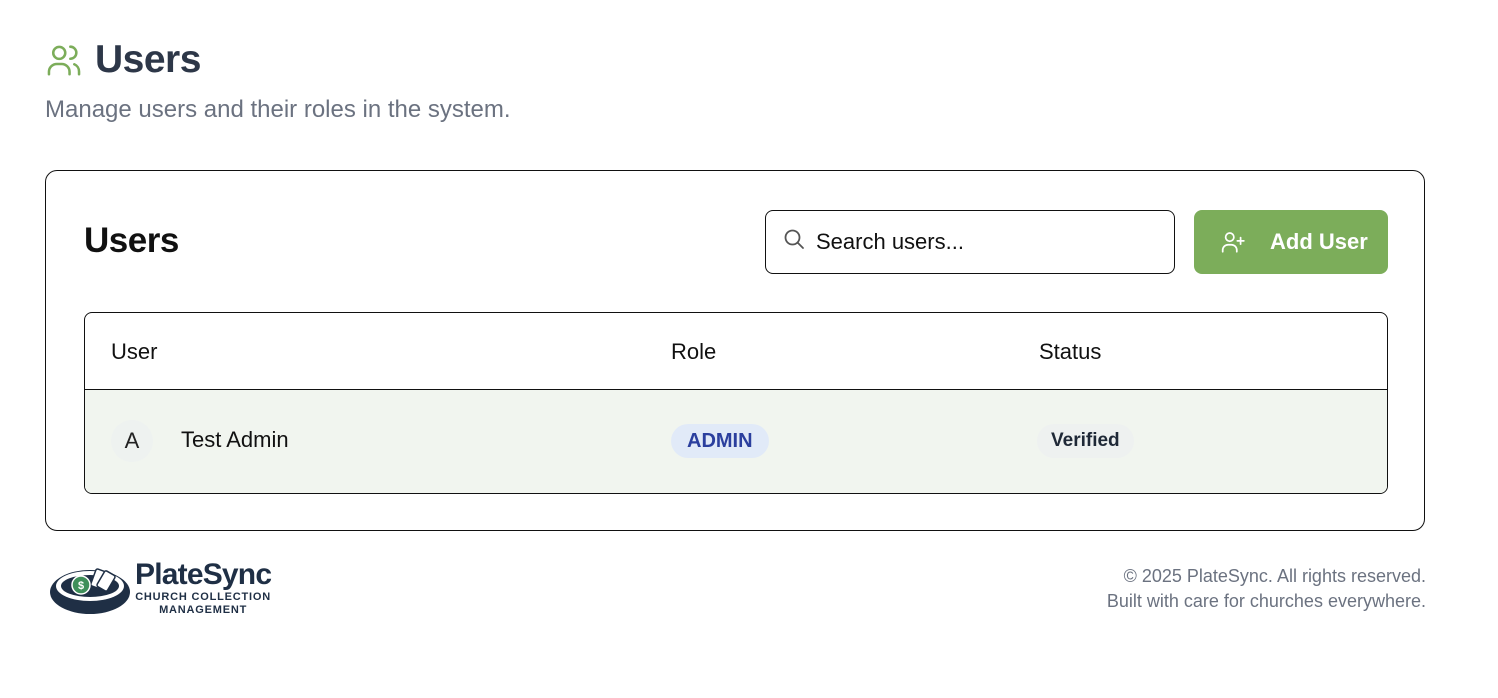  I want to click on user-plus-icon, so click(1233, 242).